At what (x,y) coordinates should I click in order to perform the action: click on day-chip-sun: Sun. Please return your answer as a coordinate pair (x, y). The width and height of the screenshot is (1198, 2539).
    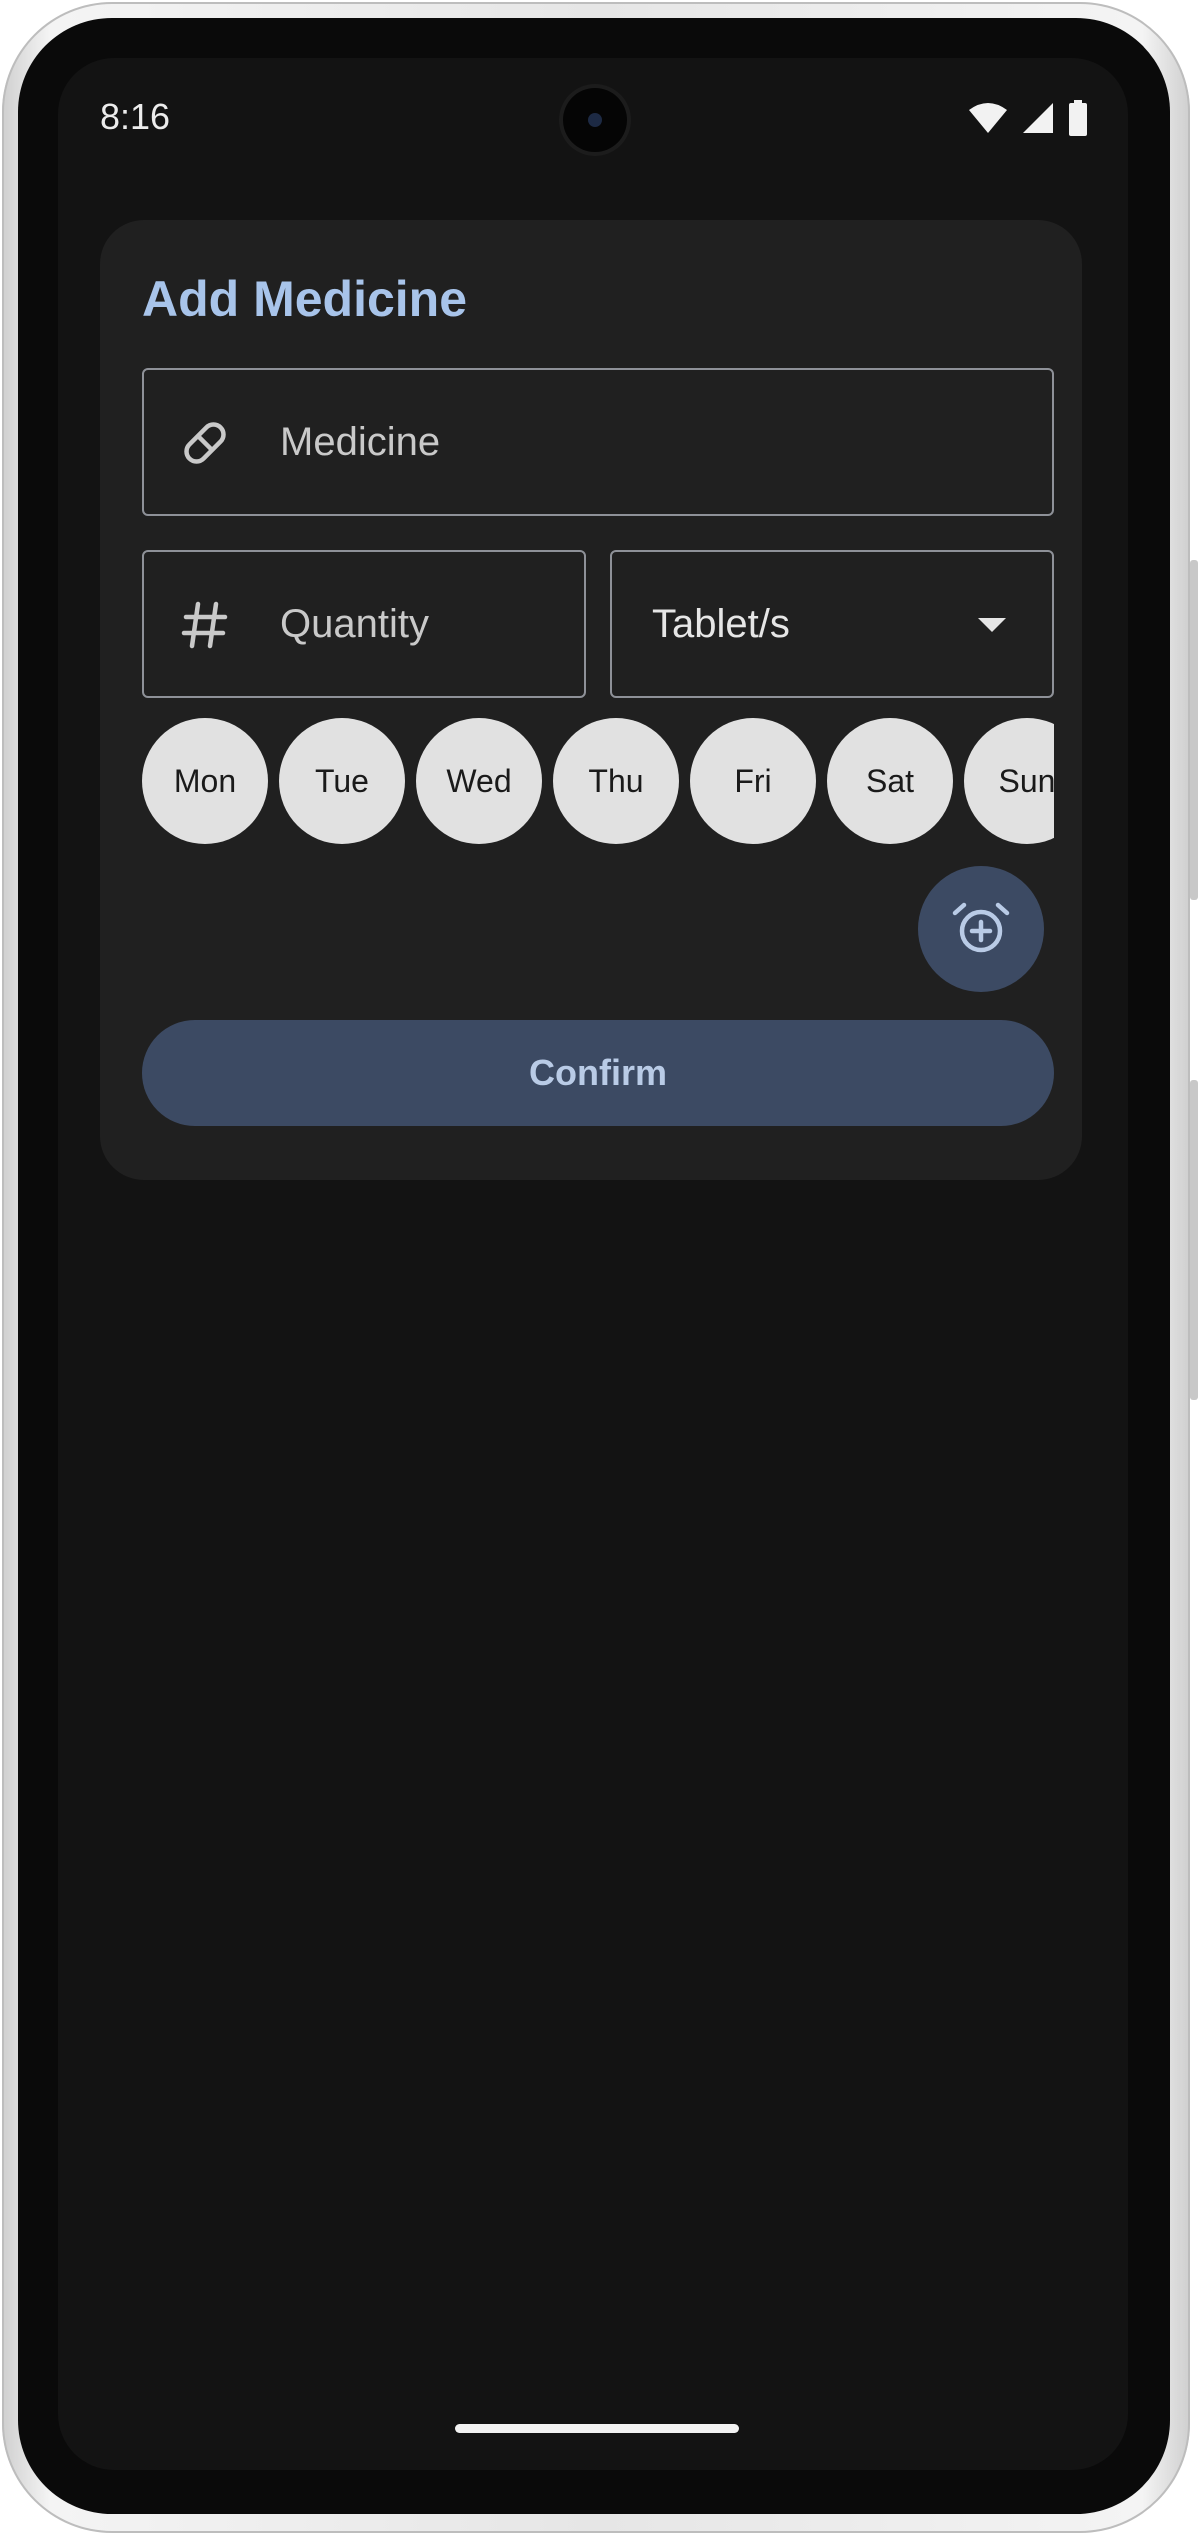
    Looking at the image, I should click on (1009, 781).